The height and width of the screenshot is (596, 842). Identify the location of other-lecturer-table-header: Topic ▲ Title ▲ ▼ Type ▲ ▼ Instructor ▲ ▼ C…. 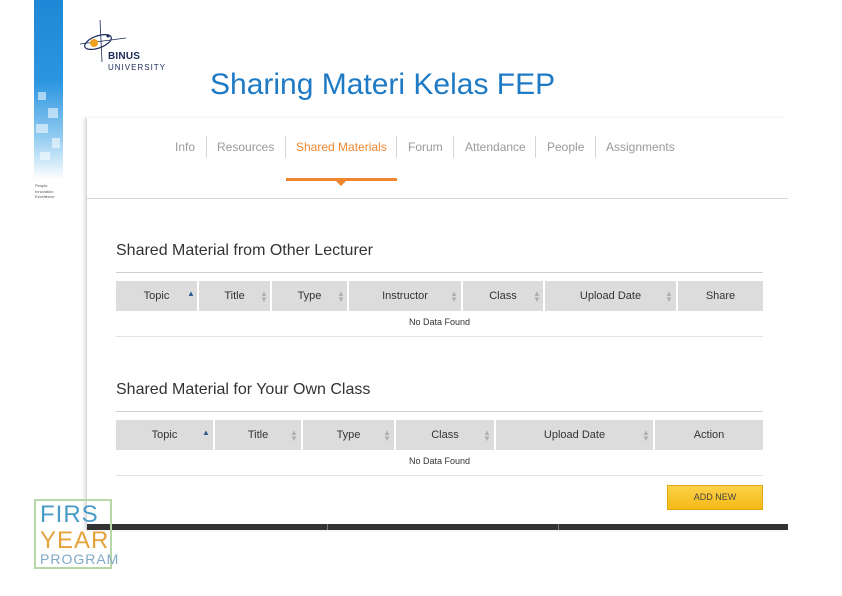
(439, 296).